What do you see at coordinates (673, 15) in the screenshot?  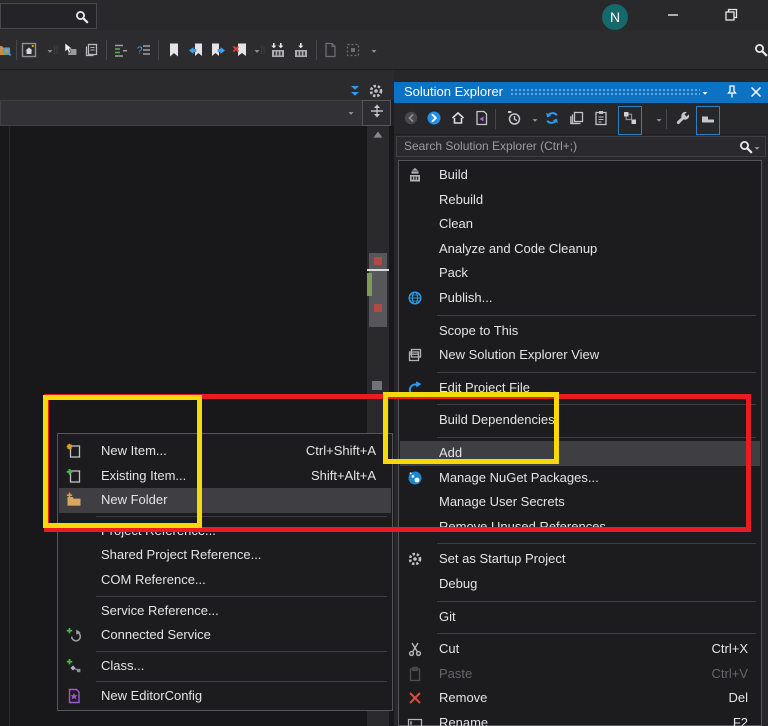 I see `minimize-button` at bounding box center [673, 15].